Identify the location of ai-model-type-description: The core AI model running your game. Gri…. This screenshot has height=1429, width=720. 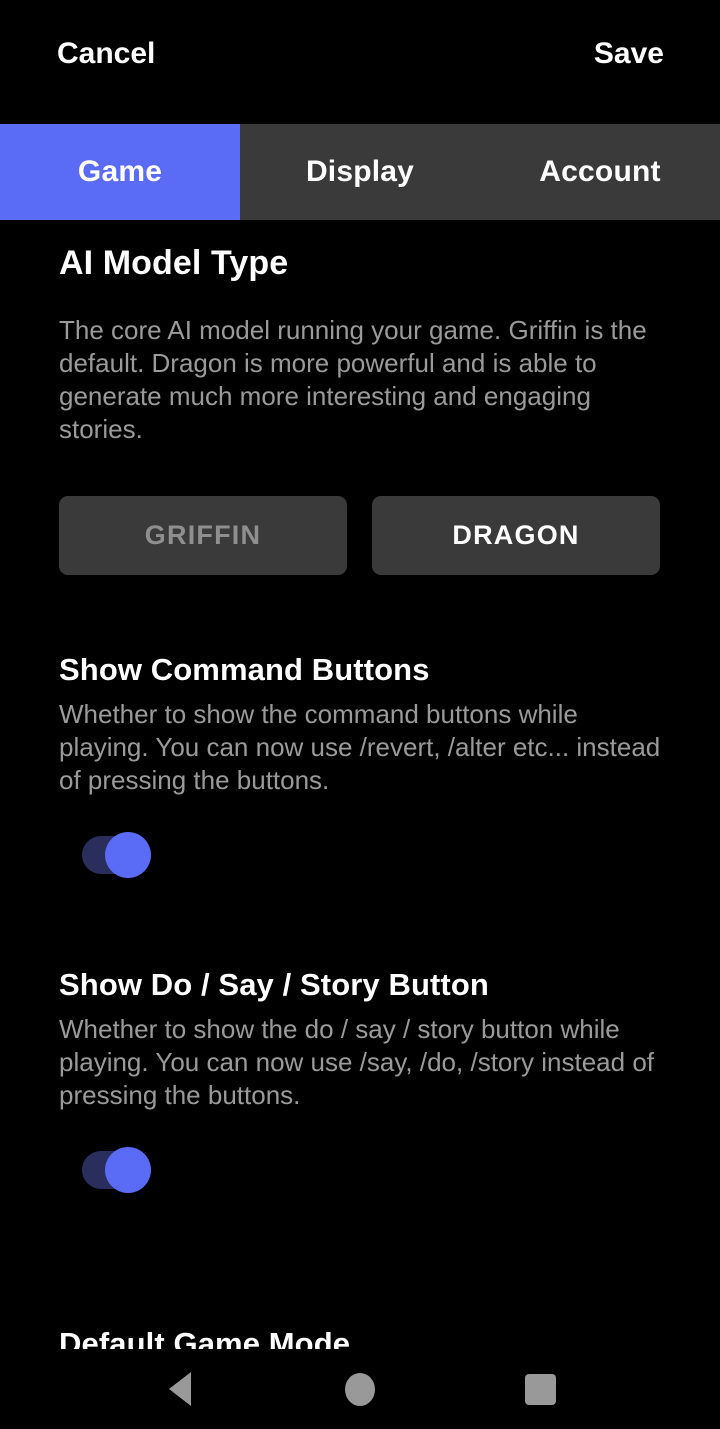
(353, 379).